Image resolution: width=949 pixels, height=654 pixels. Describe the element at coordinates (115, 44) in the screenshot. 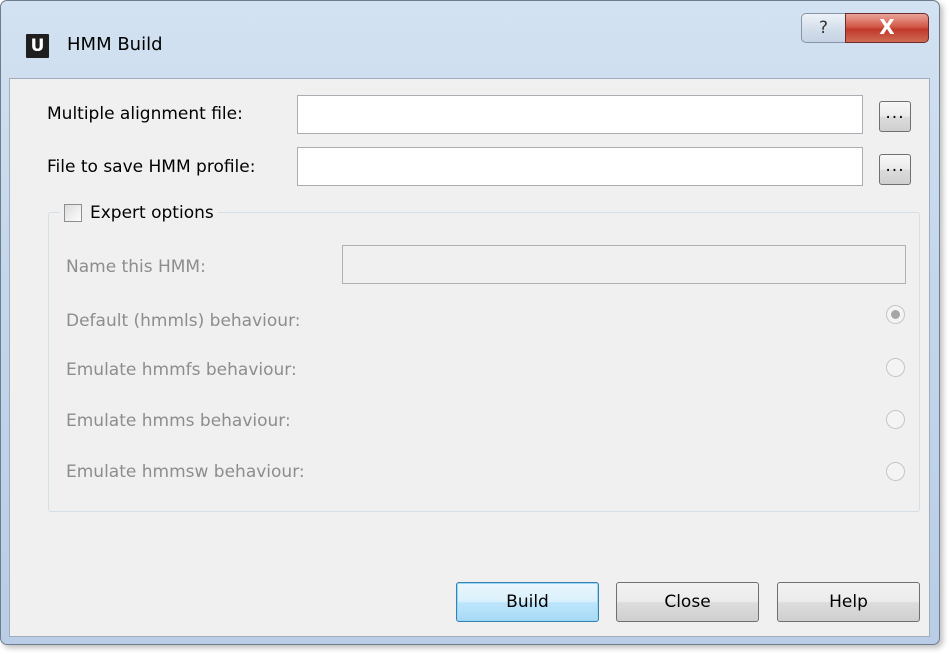

I see `dialog-title: HMM Build` at that location.